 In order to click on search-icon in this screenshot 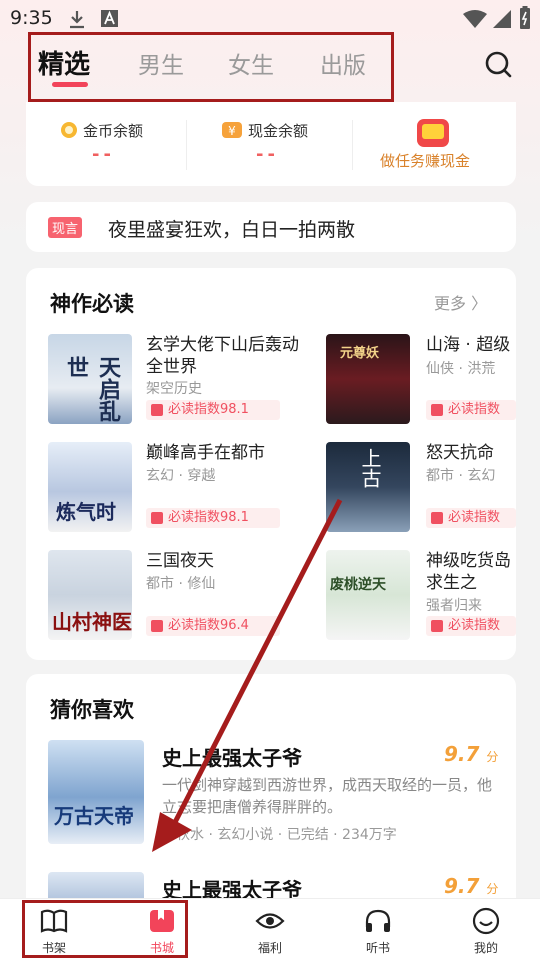, I will do `click(499, 65)`.